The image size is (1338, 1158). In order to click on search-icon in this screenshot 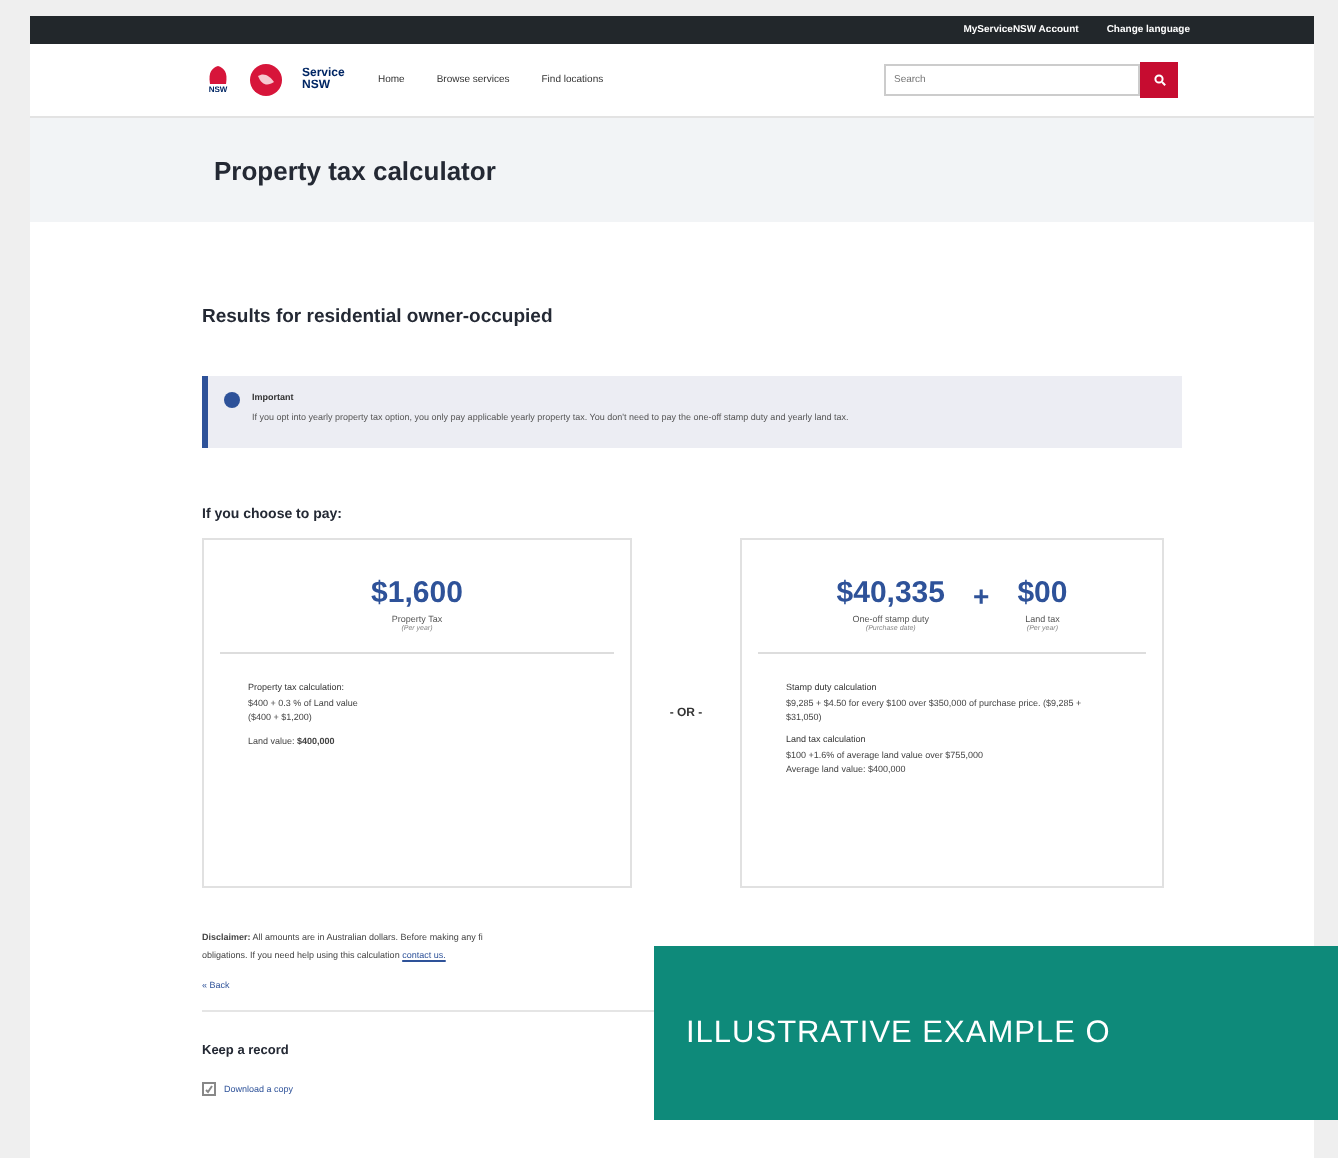, I will do `click(1159, 79)`.